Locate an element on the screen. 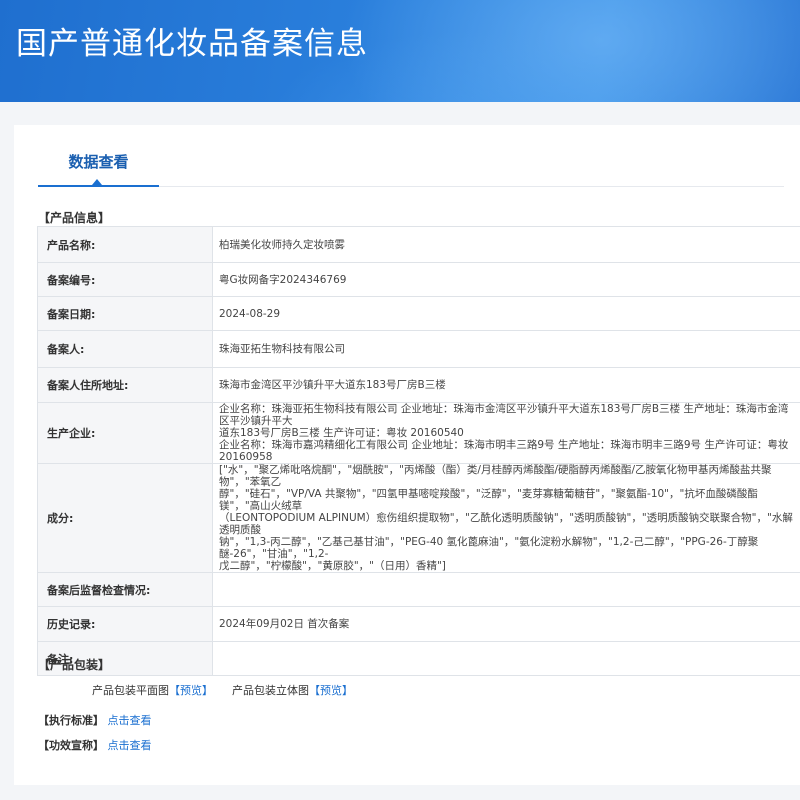  page-title: 国产普通化妆品备案信息 is located at coordinates (192, 44).